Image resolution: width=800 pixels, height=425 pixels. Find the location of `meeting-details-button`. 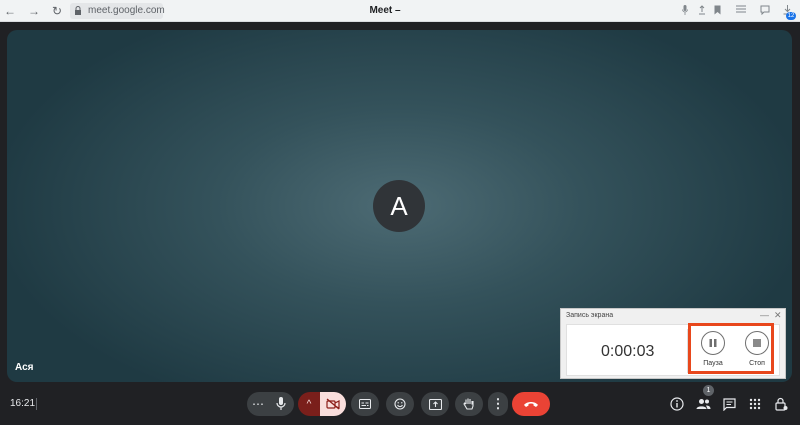

meeting-details-button is located at coordinates (677, 404).